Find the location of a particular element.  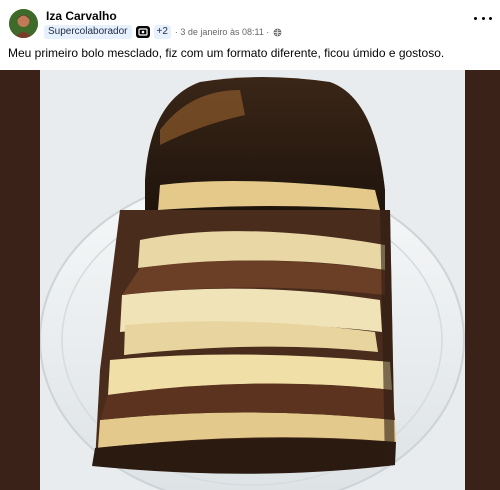

community-badge-icon is located at coordinates (142, 32).